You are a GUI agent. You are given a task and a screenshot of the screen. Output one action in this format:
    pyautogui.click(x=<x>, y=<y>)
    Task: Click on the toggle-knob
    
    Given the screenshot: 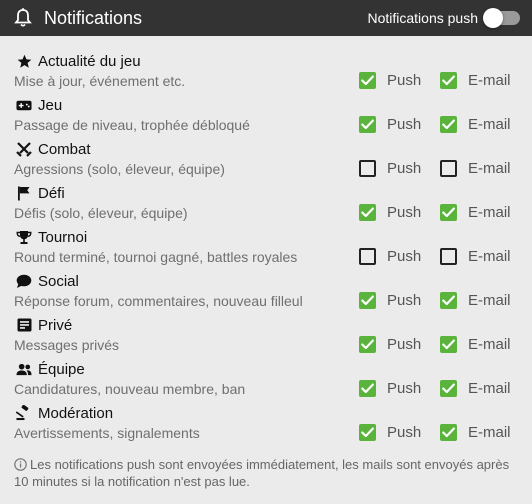 What is the action you would take?
    pyautogui.click(x=493, y=18)
    